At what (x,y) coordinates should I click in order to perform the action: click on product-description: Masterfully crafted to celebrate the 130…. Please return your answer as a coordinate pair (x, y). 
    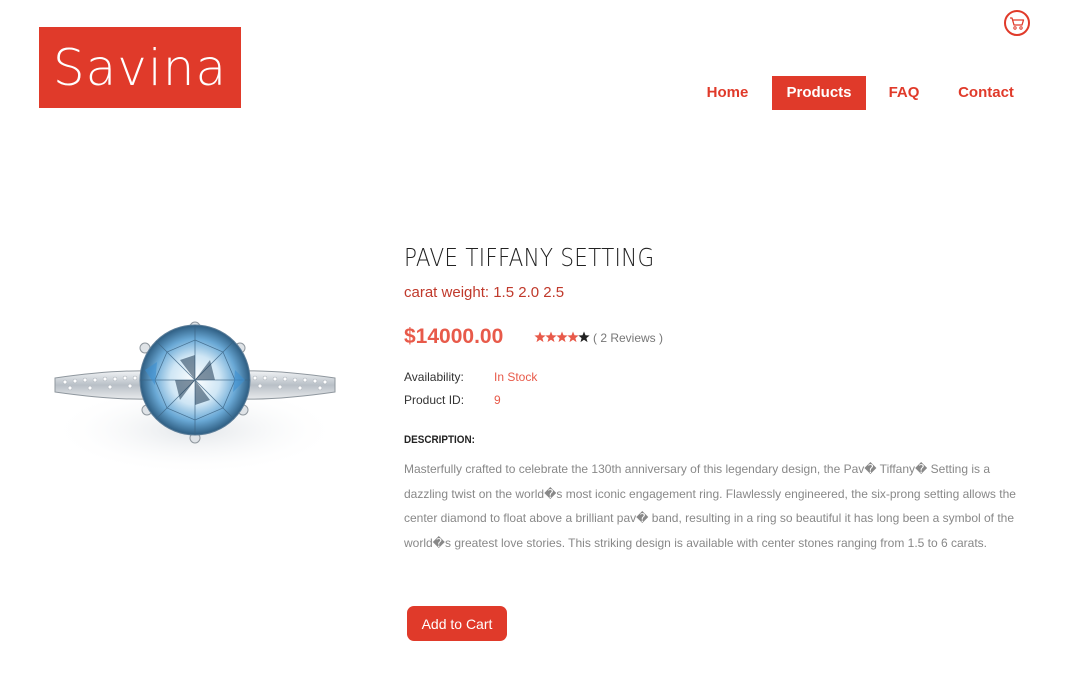
    Looking at the image, I should click on (710, 506).